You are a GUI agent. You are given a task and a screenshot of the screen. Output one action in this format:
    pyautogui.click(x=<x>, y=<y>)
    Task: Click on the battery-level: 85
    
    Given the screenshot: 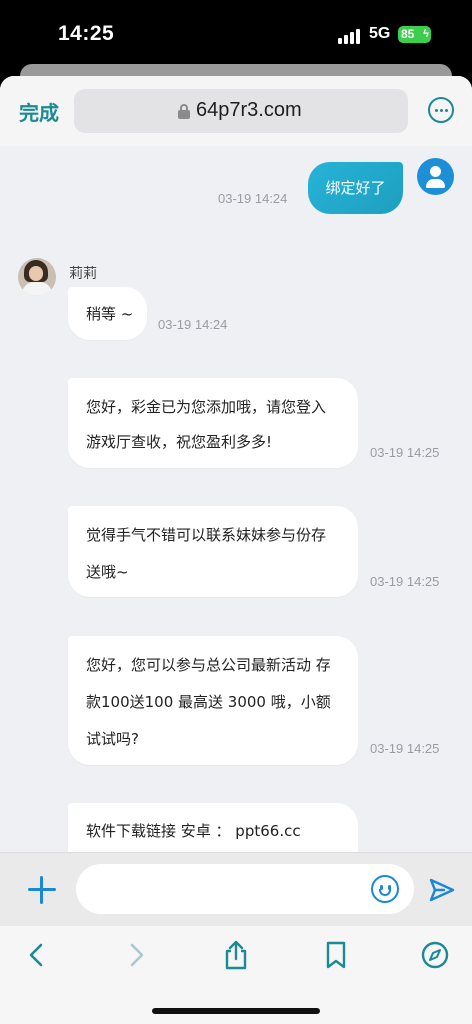 What is the action you would take?
    pyautogui.click(x=408, y=34)
    